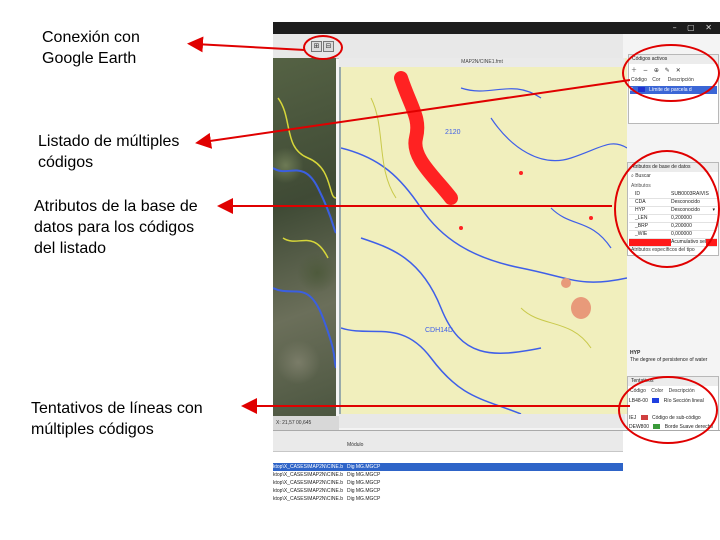 Image resolution: width=720 pixels, height=540 pixels. What do you see at coordinates (667, 209) in the screenshot?
I see `highlight-attributes-panel` at bounding box center [667, 209].